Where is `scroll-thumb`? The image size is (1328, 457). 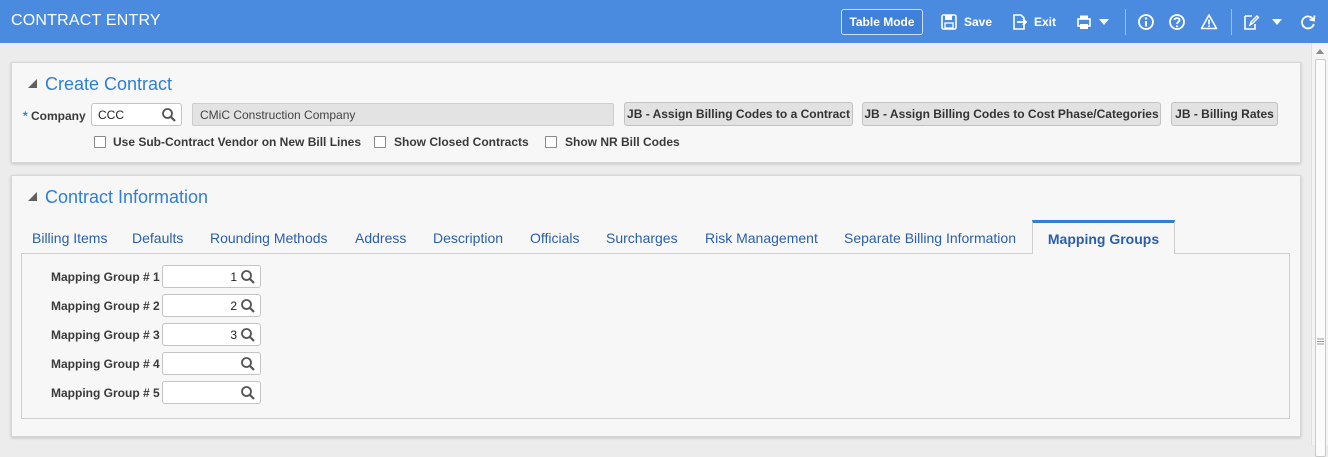
scroll-thumb is located at coordinates (1320, 258).